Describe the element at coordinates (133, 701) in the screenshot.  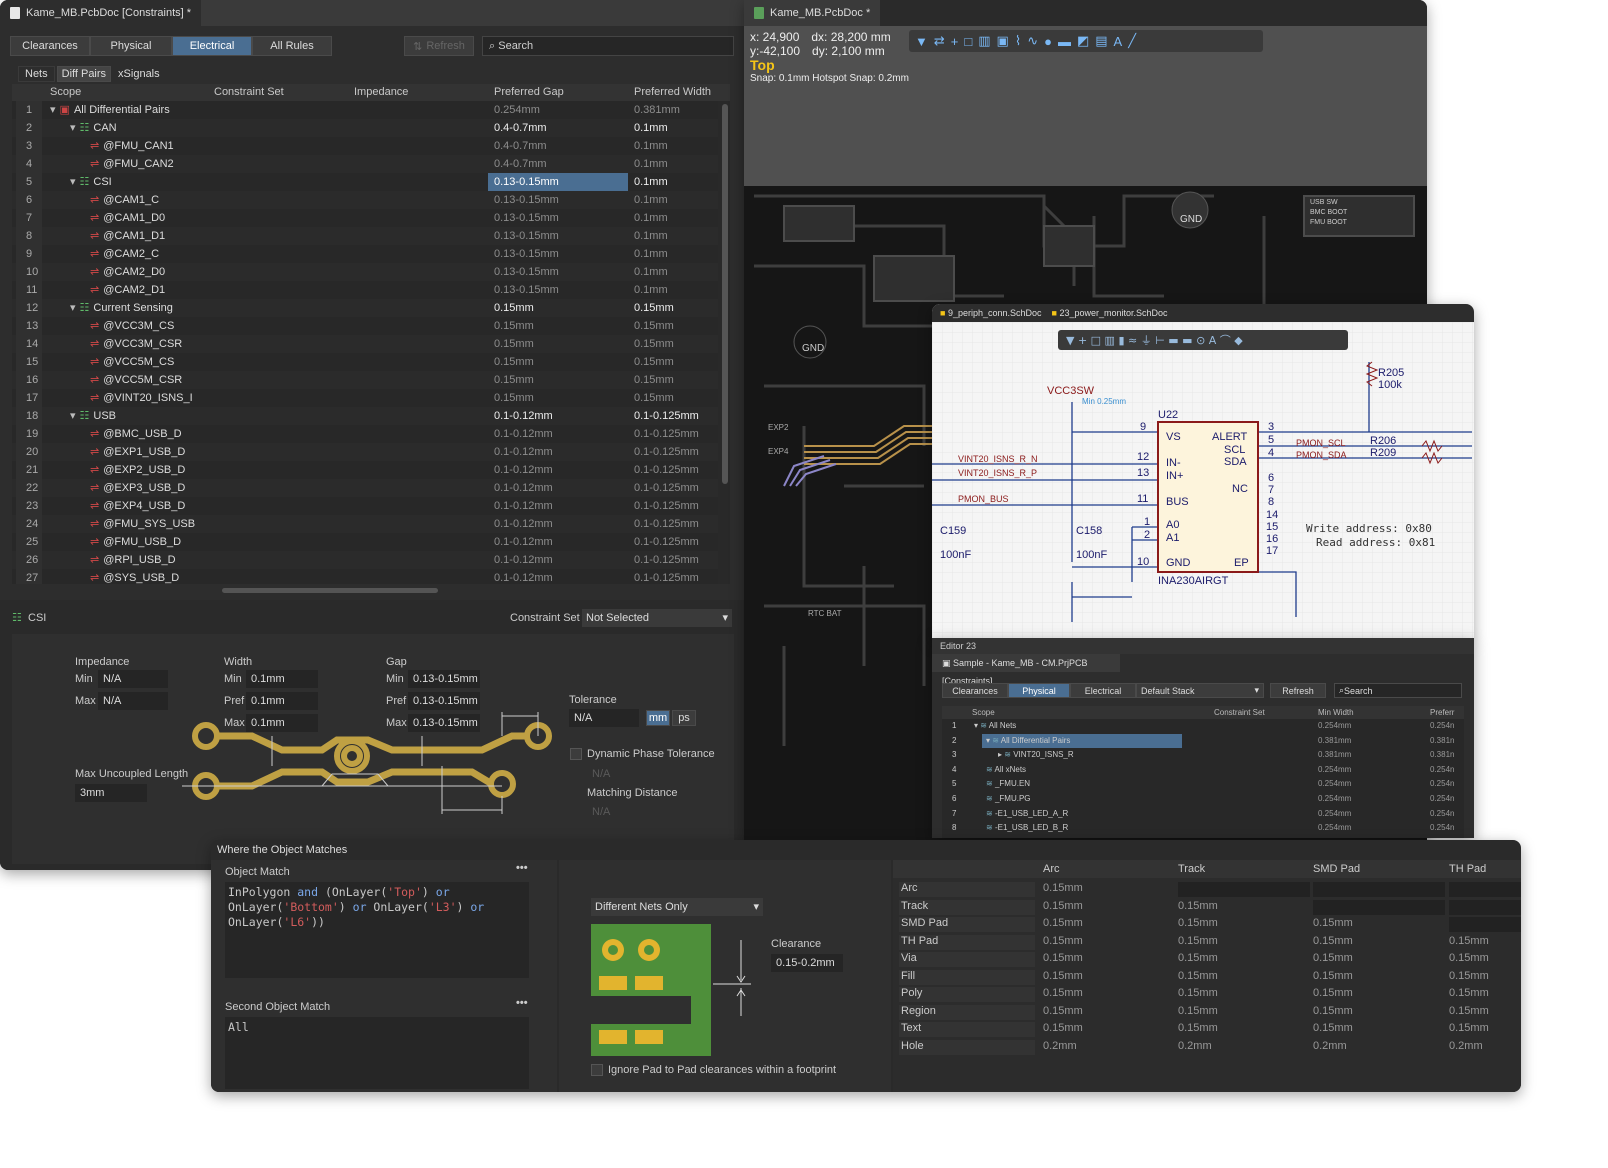
I see `impedance-max-input: N/A` at that location.